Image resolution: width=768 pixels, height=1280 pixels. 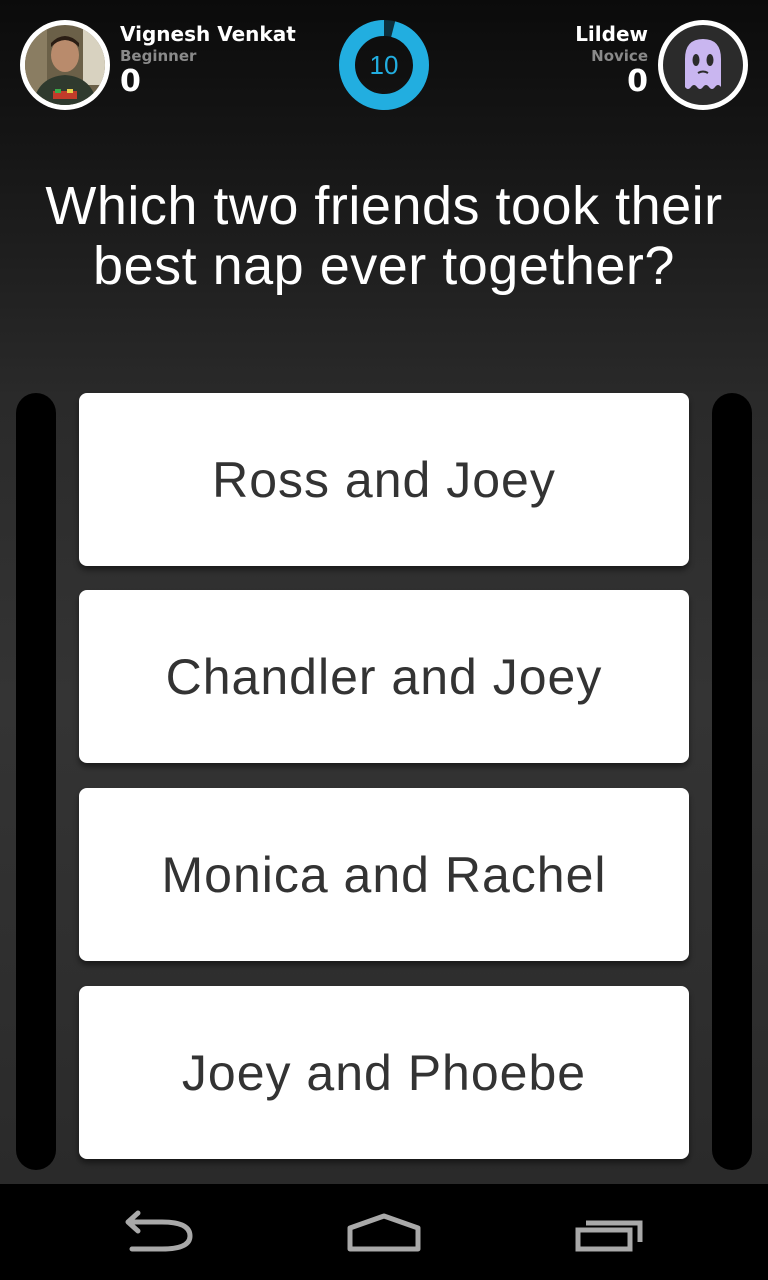 What do you see at coordinates (611, 34) in the screenshot?
I see `player-right-name: Lildew` at bounding box center [611, 34].